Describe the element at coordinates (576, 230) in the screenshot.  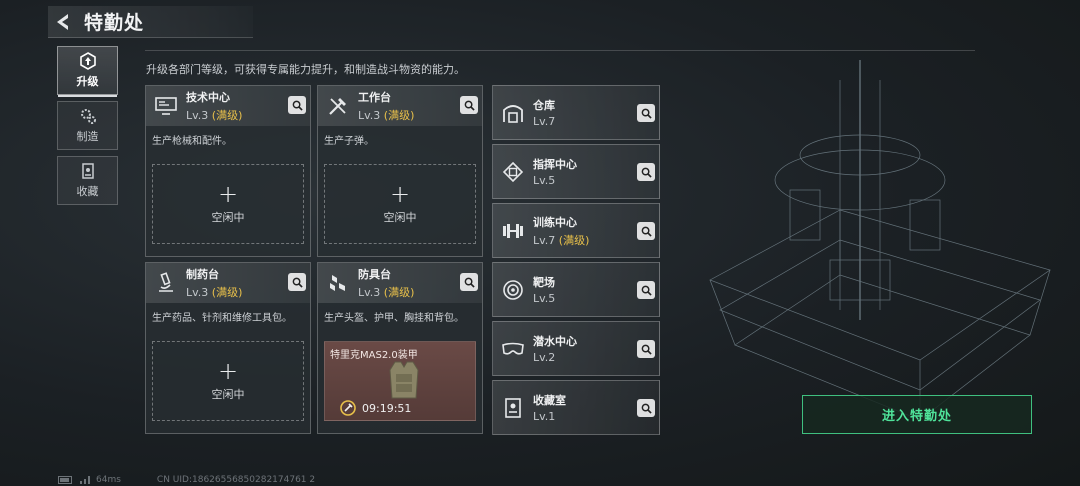
I see `facility-row-training-center: 训练中心 Lv.7 (满级)` at that location.